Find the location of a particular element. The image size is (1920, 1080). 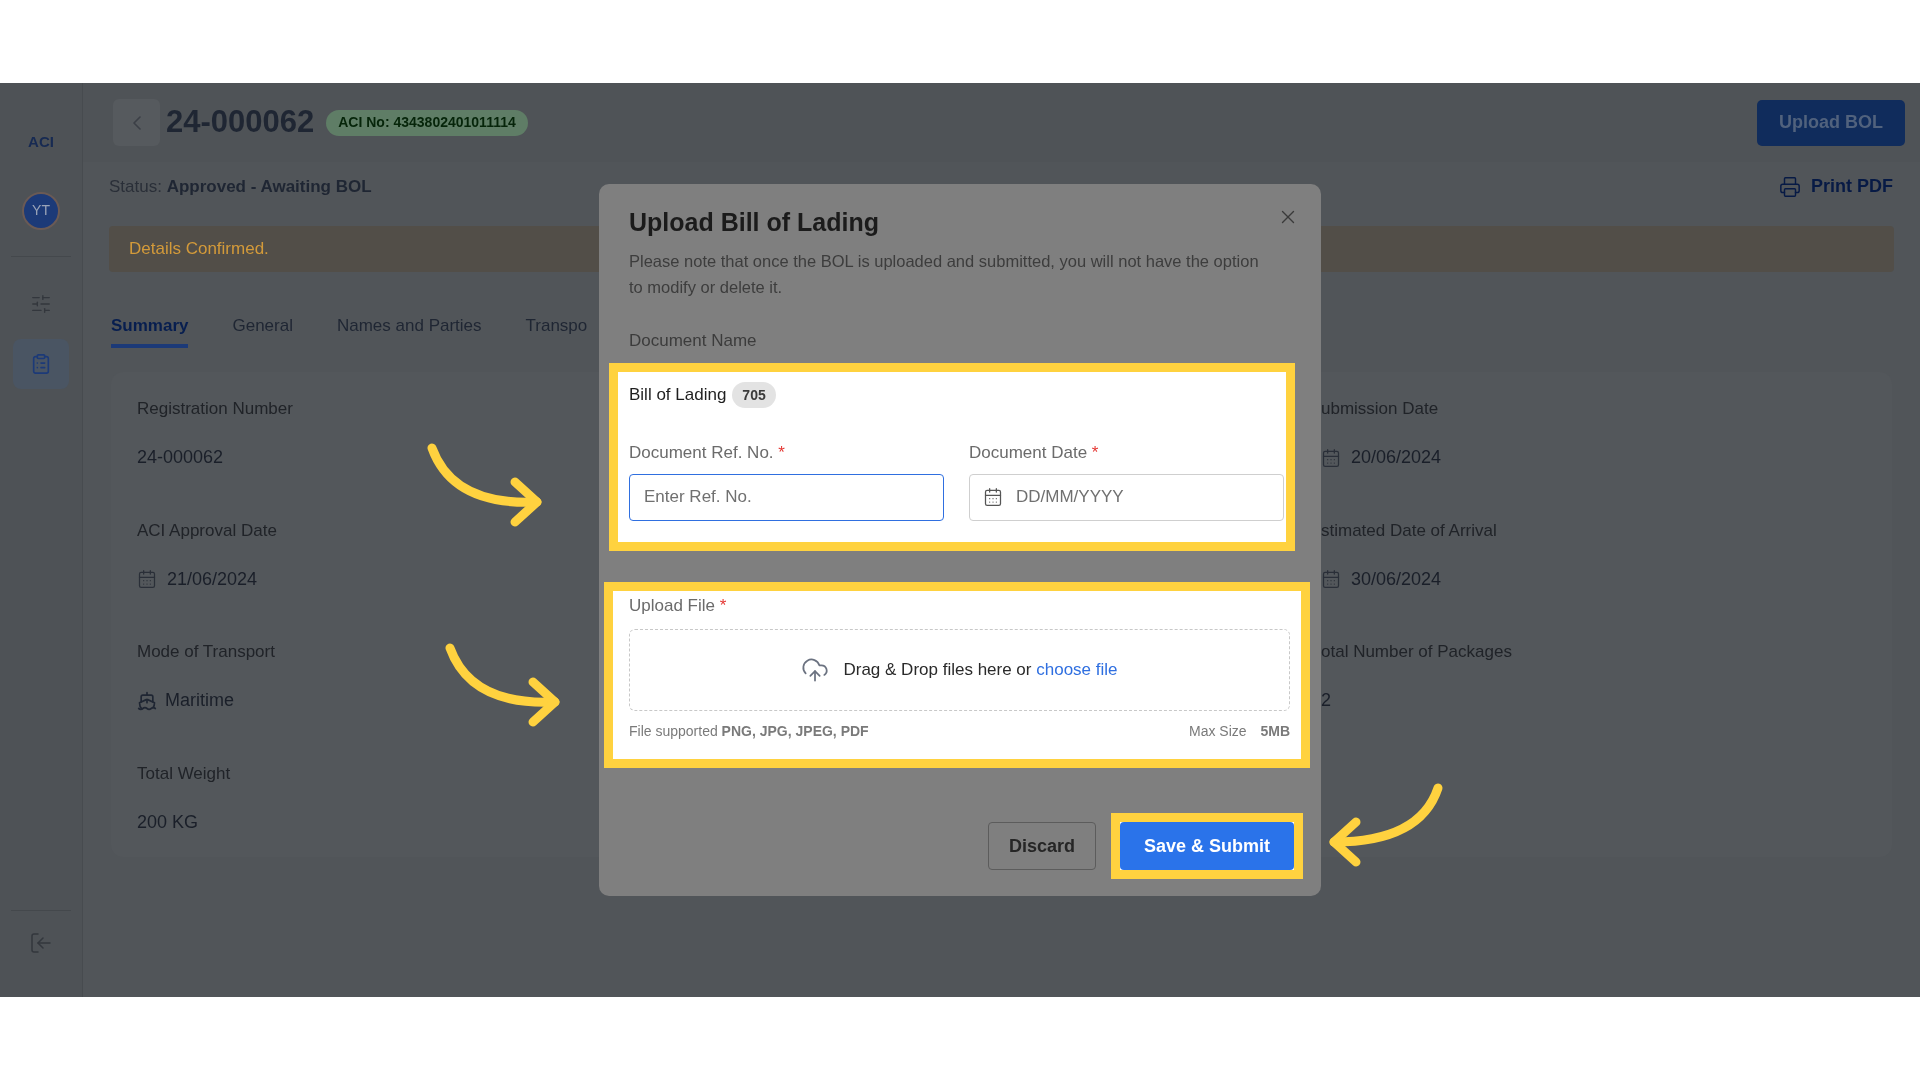

back-icon is located at coordinates (136, 122).